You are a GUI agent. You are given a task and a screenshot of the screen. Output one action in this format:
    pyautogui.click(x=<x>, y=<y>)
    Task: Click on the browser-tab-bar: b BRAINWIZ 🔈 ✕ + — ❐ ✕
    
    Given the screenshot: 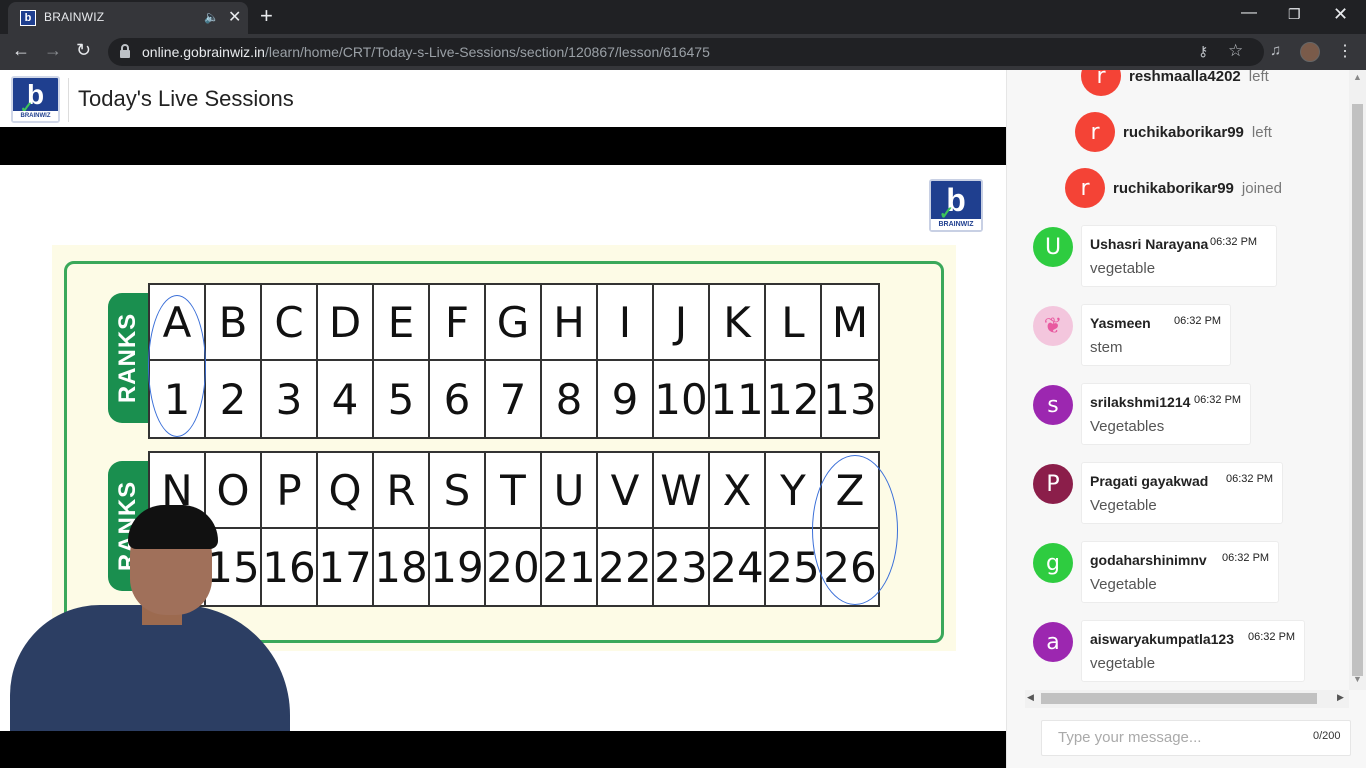 What is the action you would take?
    pyautogui.click(x=683, y=17)
    